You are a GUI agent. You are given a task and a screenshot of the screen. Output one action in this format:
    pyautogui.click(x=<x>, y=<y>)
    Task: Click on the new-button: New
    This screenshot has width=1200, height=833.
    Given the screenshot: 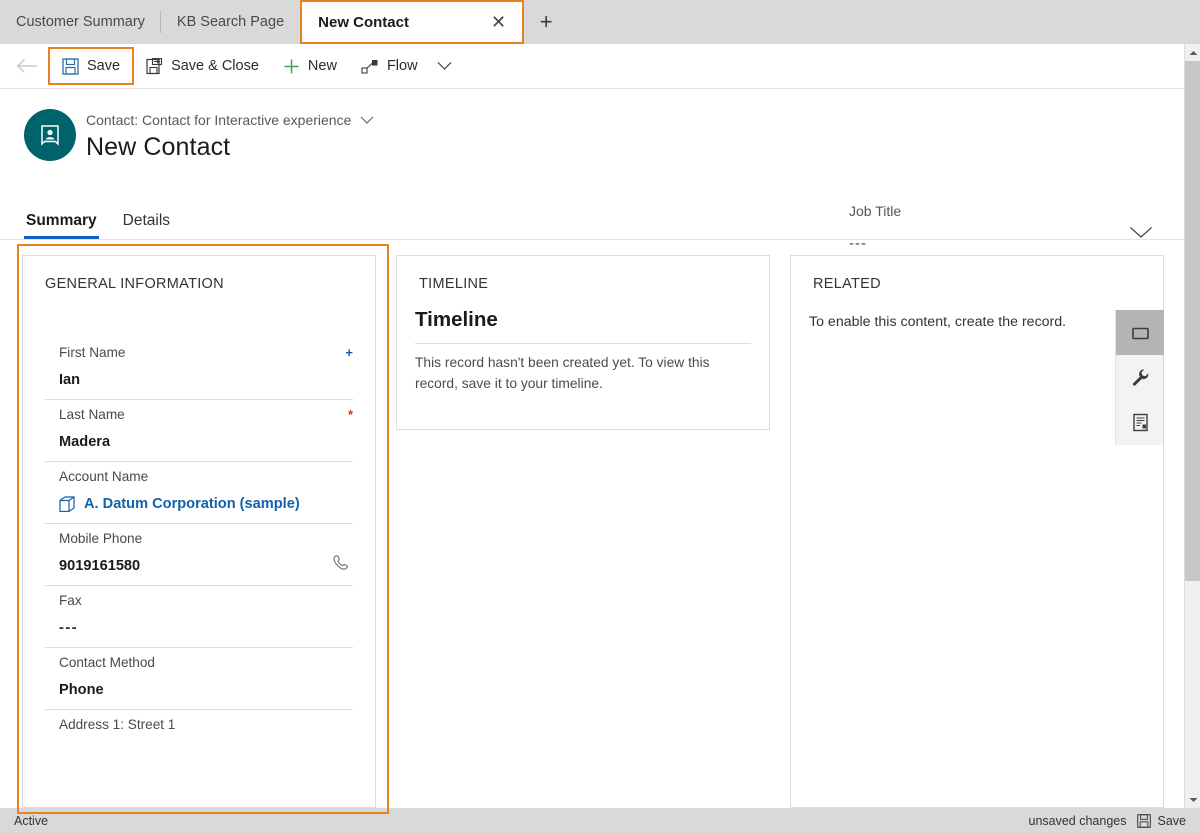 What is the action you would take?
    pyautogui.click(x=310, y=66)
    